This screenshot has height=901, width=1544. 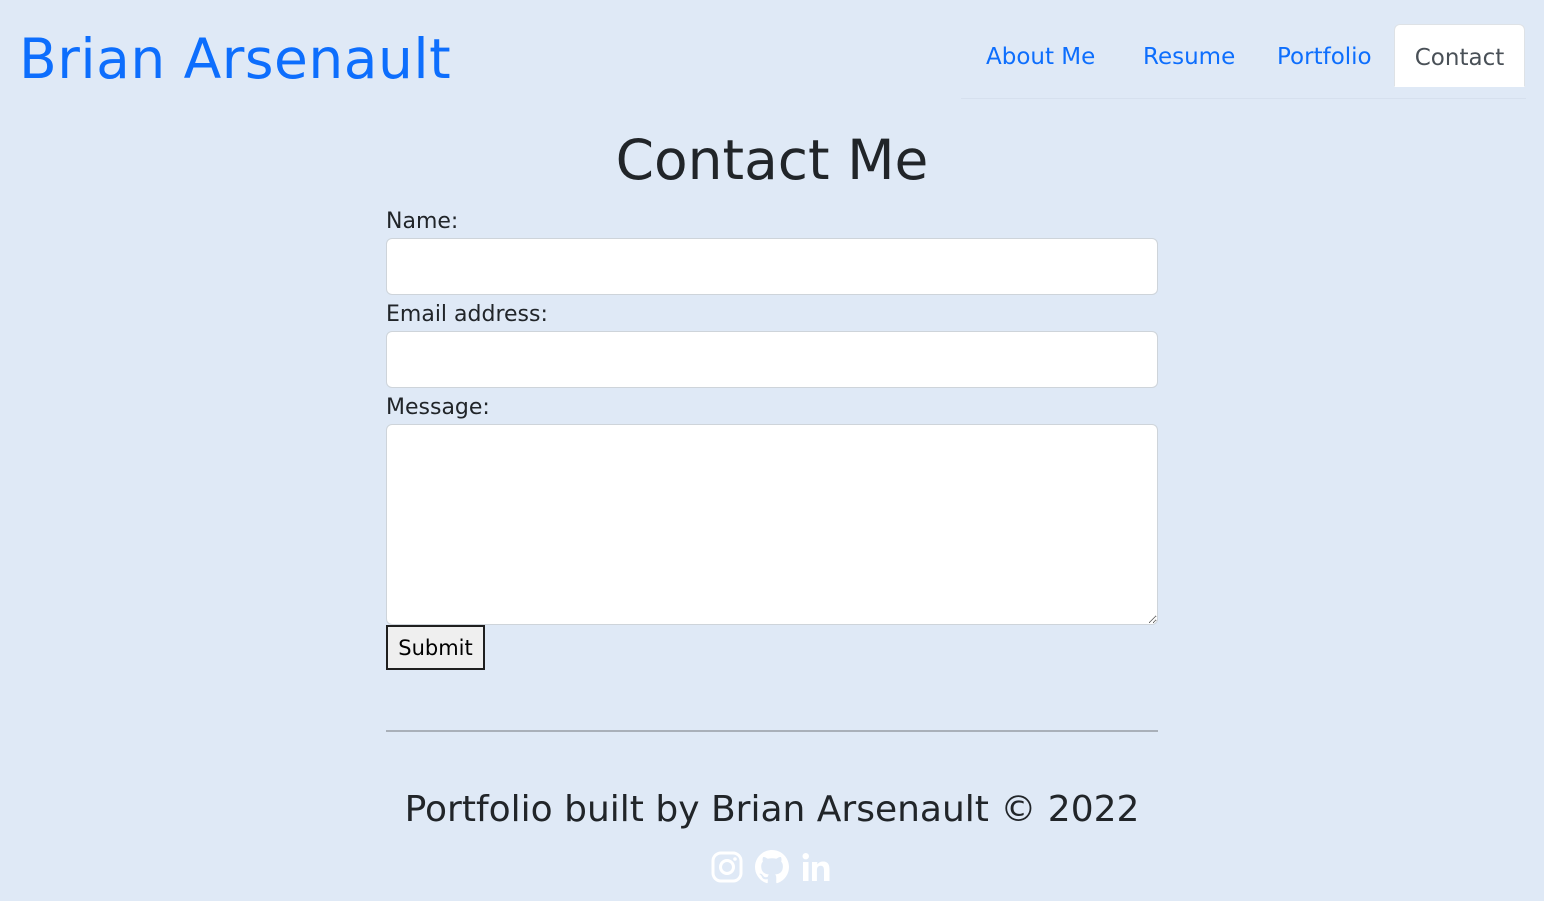 What do you see at coordinates (1243, 61) in the screenshot?
I see `main-nav: About Me Resume Portfolio Contact` at bounding box center [1243, 61].